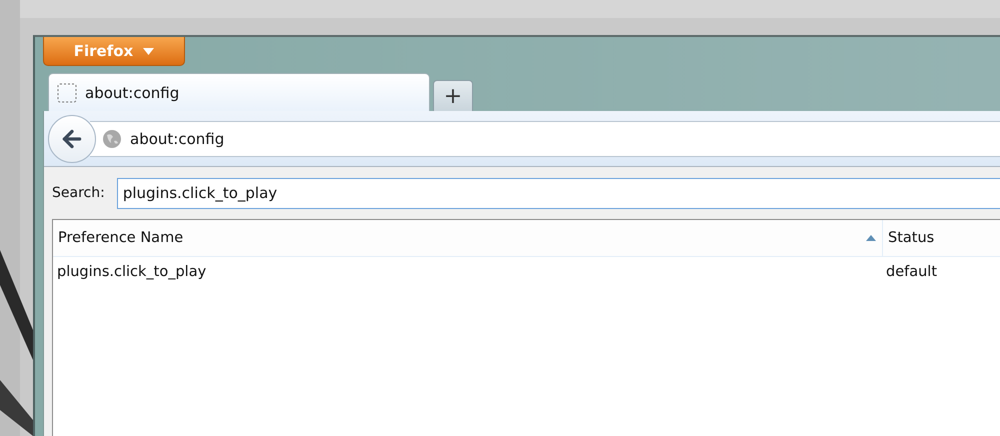  Describe the element at coordinates (132, 272) in the screenshot. I see `table-cell-text: plugins.click_to_play` at that location.